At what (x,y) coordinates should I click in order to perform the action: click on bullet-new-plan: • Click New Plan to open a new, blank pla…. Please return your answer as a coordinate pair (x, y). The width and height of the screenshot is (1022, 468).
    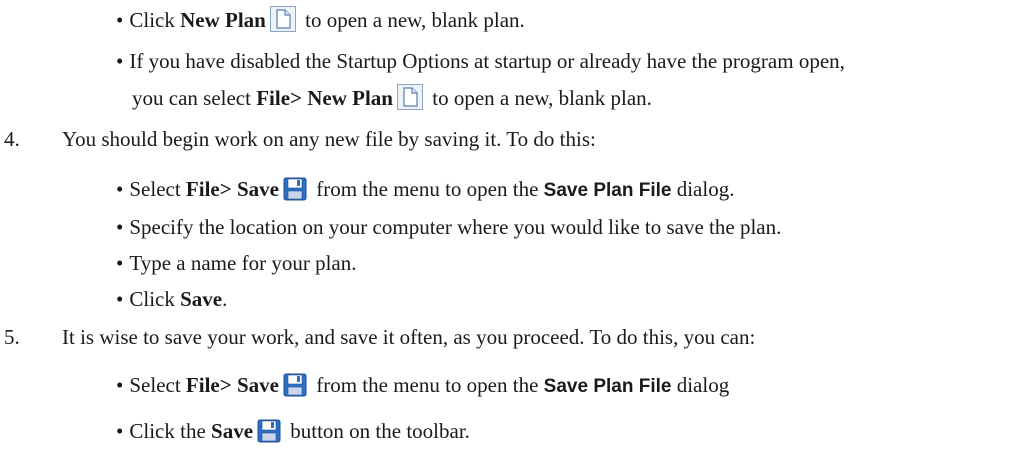
    Looking at the image, I should click on (320, 19).